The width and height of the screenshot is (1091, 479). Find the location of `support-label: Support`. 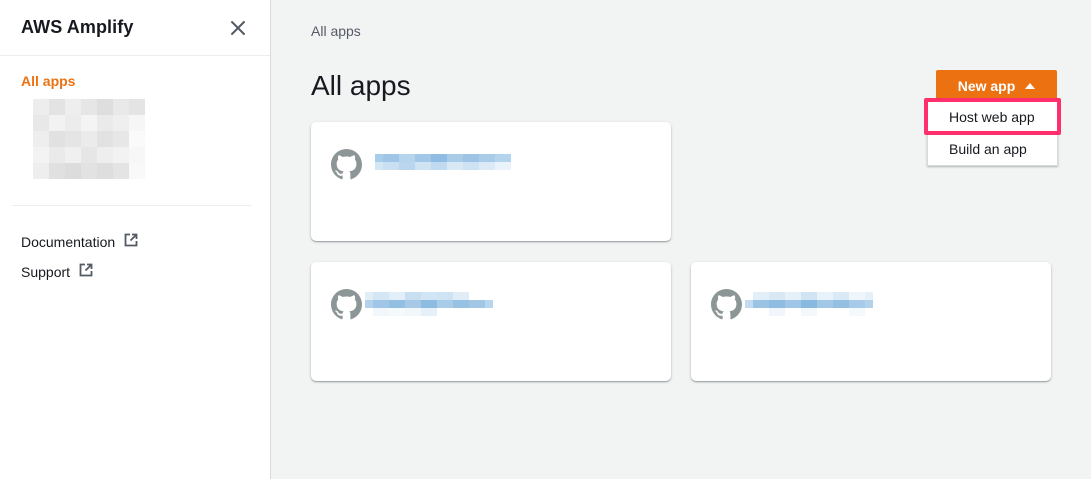

support-label: Support is located at coordinates (46, 271).